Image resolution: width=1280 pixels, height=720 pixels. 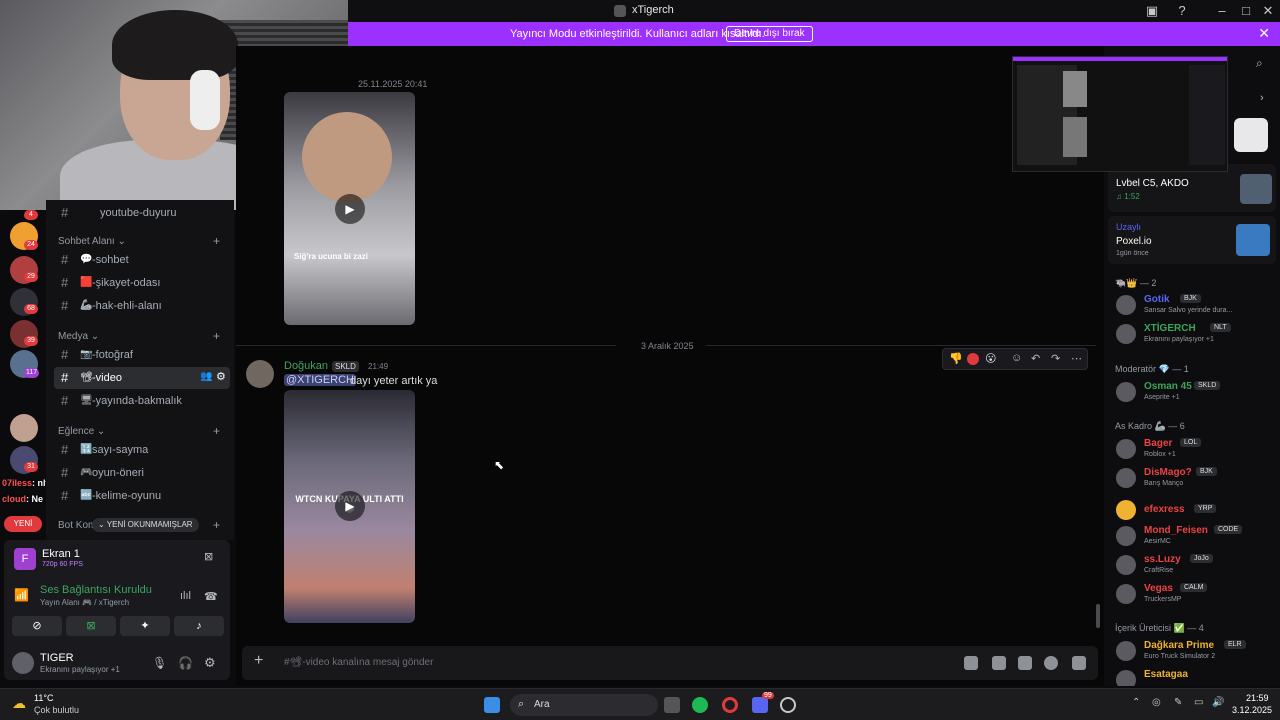 I want to click on gif-icon, so click(x=999, y=663).